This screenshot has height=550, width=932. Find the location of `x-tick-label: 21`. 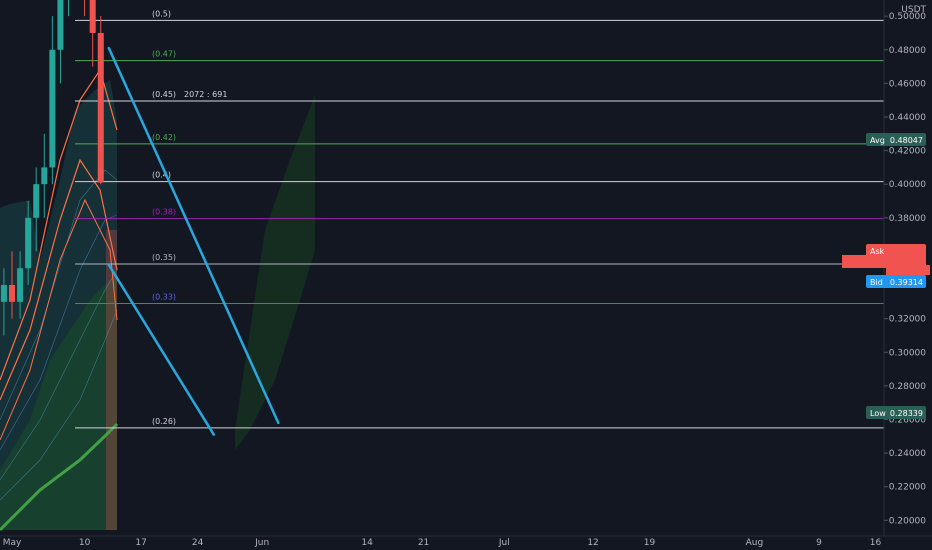

x-tick-label: 21 is located at coordinates (423, 543).